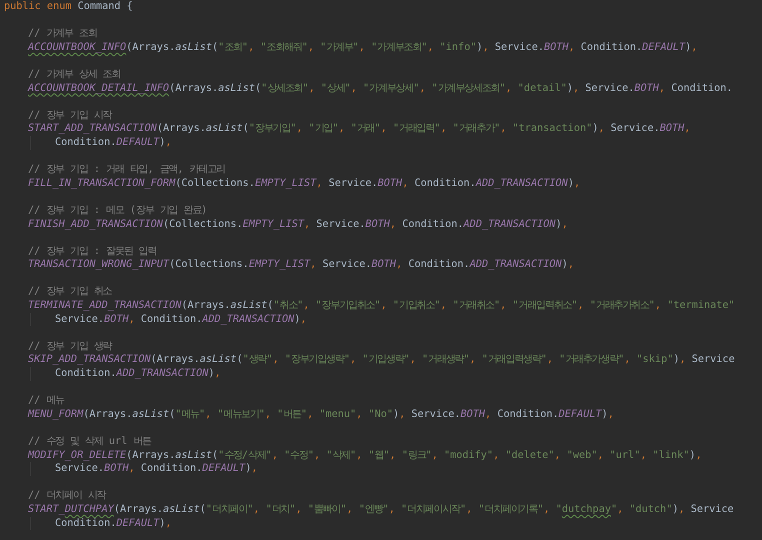  Describe the element at coordinates (321, 415) in the screenshot. I see `code-line: MENU_FORM(Arrays.asList("메뉴", "메뉴보기", "버튼", "menu", "No"), Service.BOTH, Condition.DEFAULT),` at that location.